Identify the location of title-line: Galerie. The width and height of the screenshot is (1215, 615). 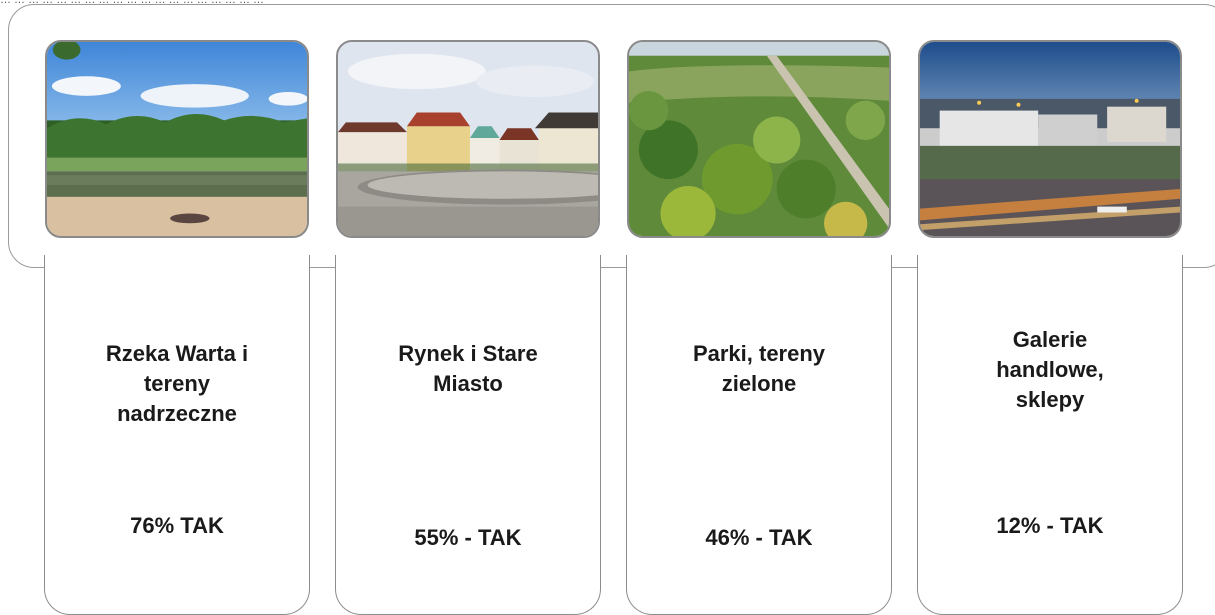
(1050, 339).